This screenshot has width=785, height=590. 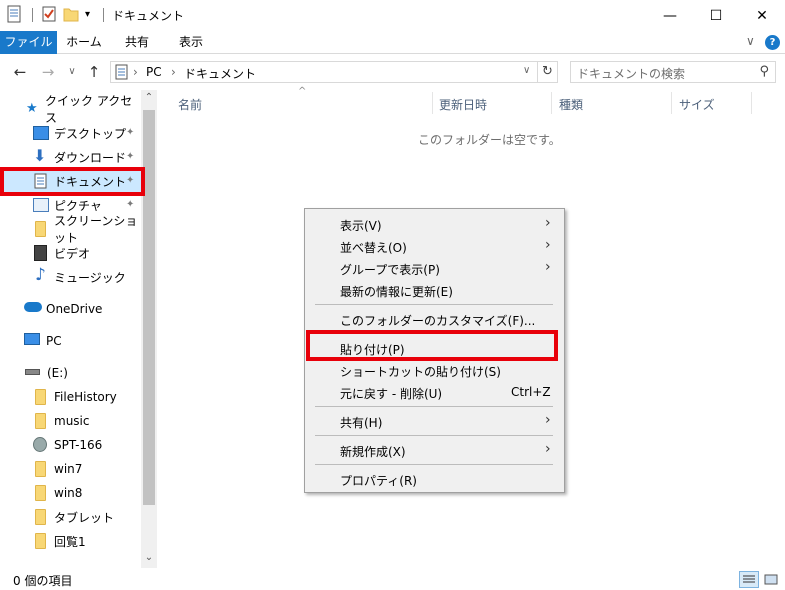 What do you see at coordinates (70, 309) in the screenshot?
I see `nav-onedrive: OneDrive` at bounding box center [70, 309].